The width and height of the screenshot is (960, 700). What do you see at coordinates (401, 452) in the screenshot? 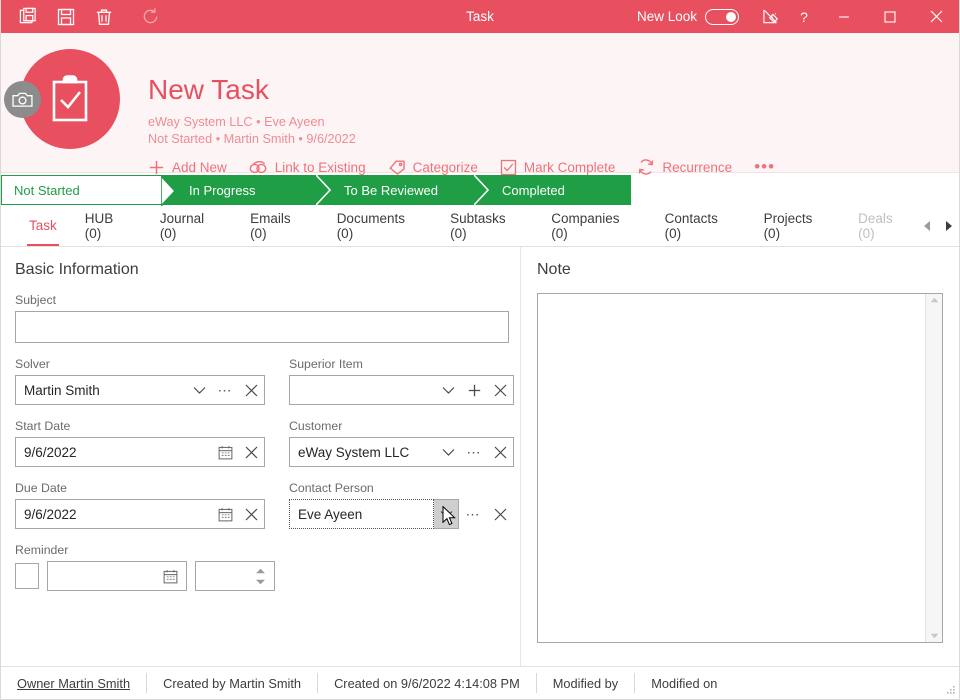
I see `customer-combo: eWay System LLC ⋯` at bounding box center [401, 452].